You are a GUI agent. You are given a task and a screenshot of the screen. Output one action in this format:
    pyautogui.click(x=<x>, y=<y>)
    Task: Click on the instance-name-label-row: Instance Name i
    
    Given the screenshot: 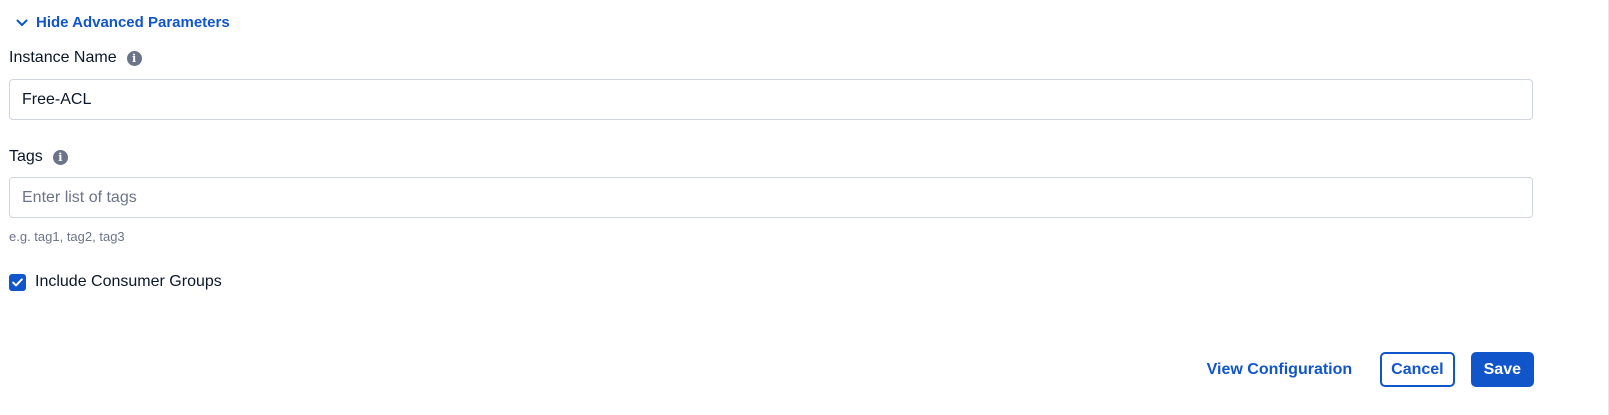 What is the action you would take?
    pyautogui.click(x=75, y=58)
    